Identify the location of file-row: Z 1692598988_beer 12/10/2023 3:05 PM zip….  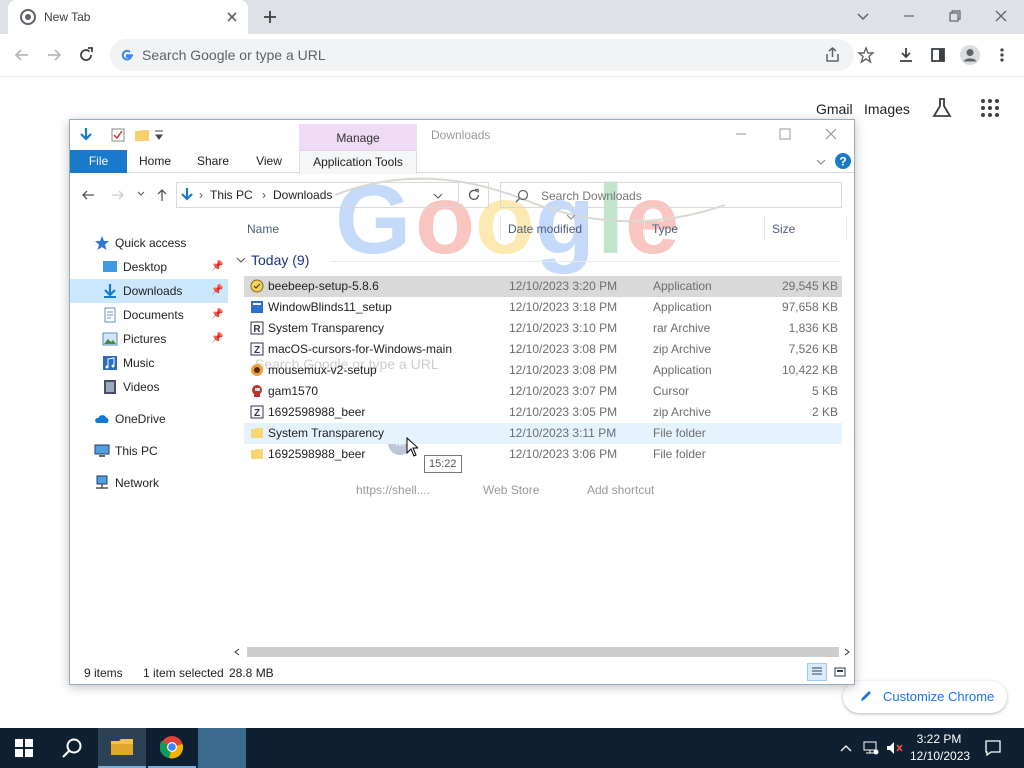
(543, 412).